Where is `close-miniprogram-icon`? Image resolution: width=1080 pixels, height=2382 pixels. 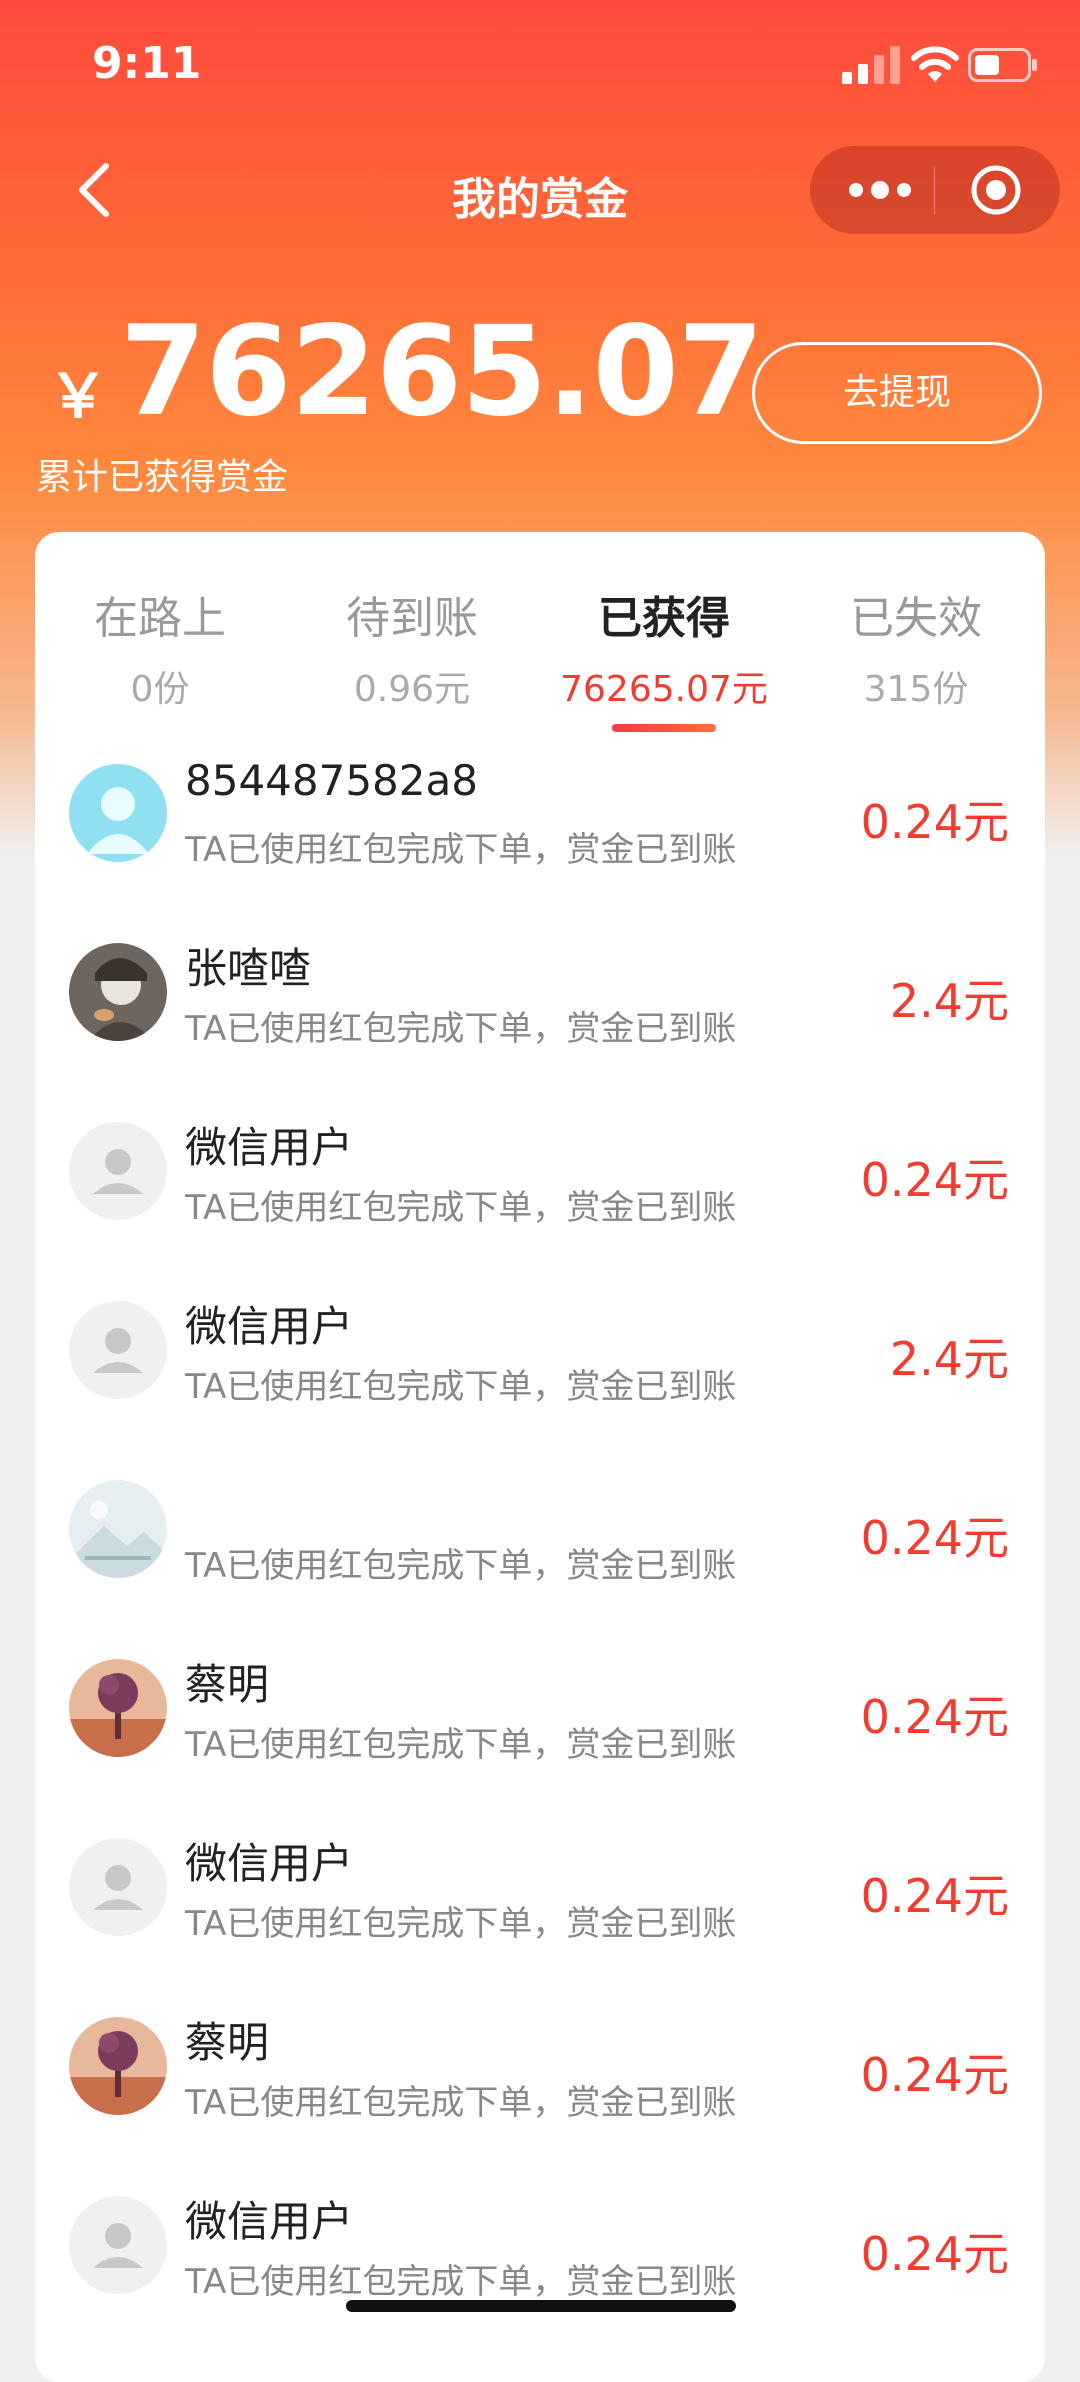
close-miniprogram-icon is located at coordinates (996, 190).